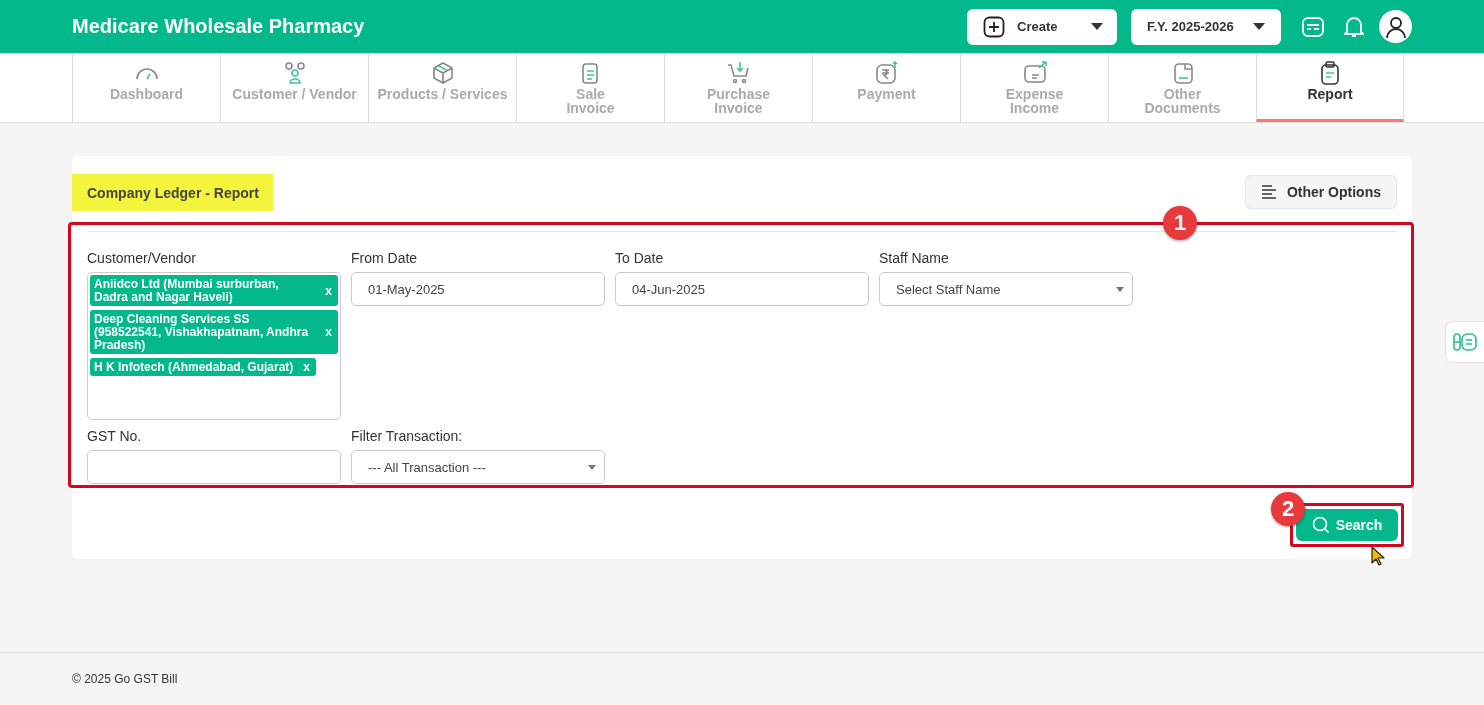 This screenshot has height=705, width=1484. What do you see at coordinates (142, 258) in the screenshot?
I see `field-label: Customer/Vendor` at bounding box center [142, 258].